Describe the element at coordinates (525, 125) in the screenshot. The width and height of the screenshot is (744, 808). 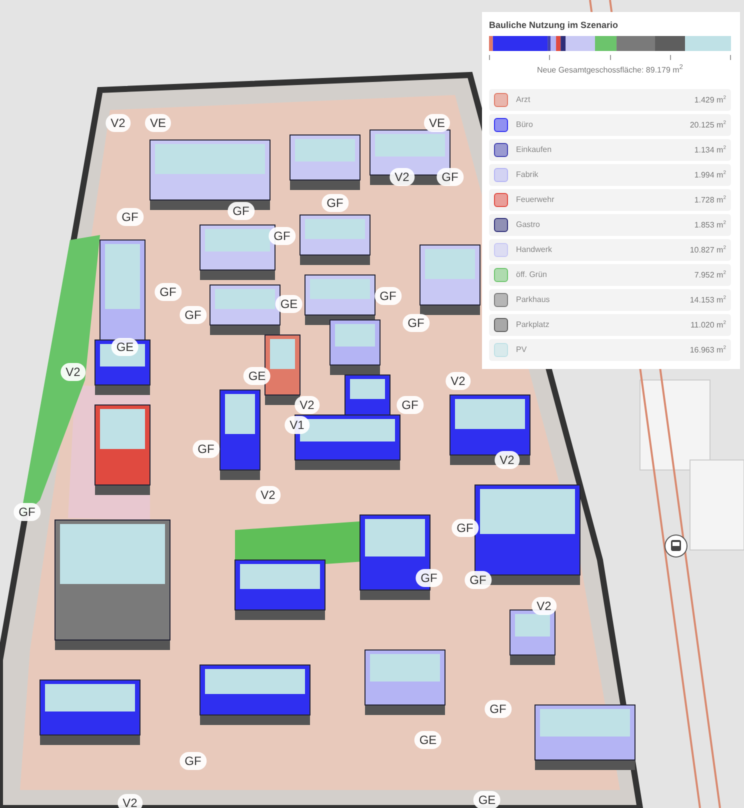
I see `usage-name: Büro` at that location.